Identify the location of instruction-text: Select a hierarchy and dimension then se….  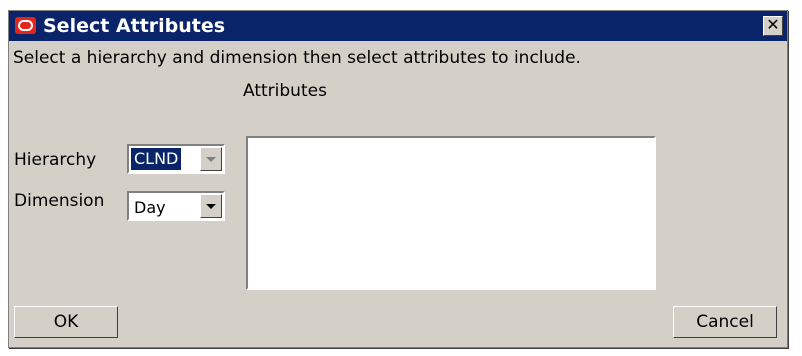
(297, 58).